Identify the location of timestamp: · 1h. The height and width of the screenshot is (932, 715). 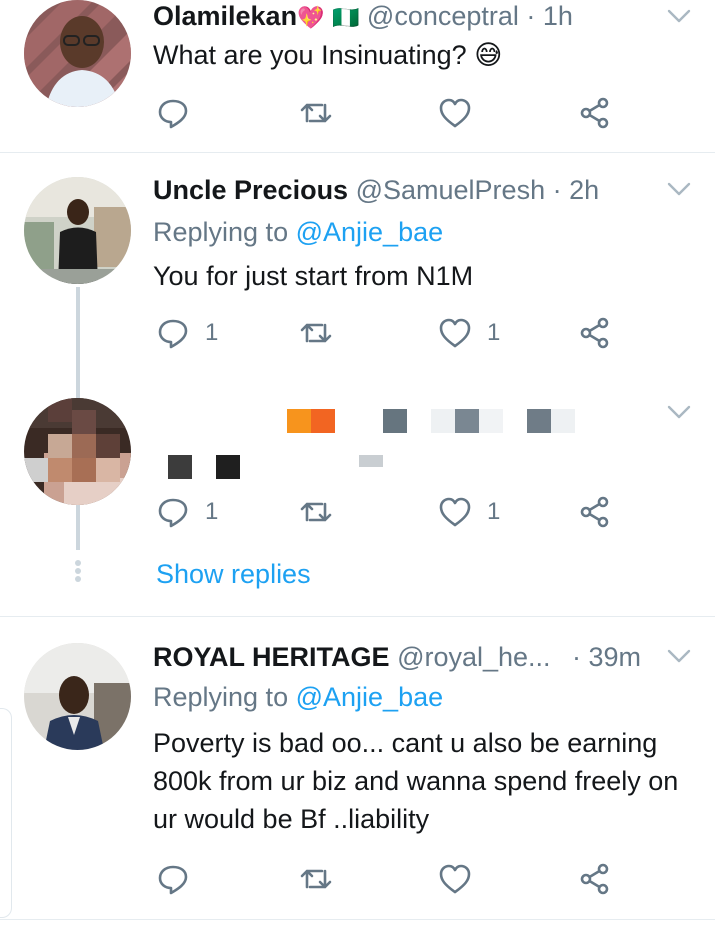
(549, 16).